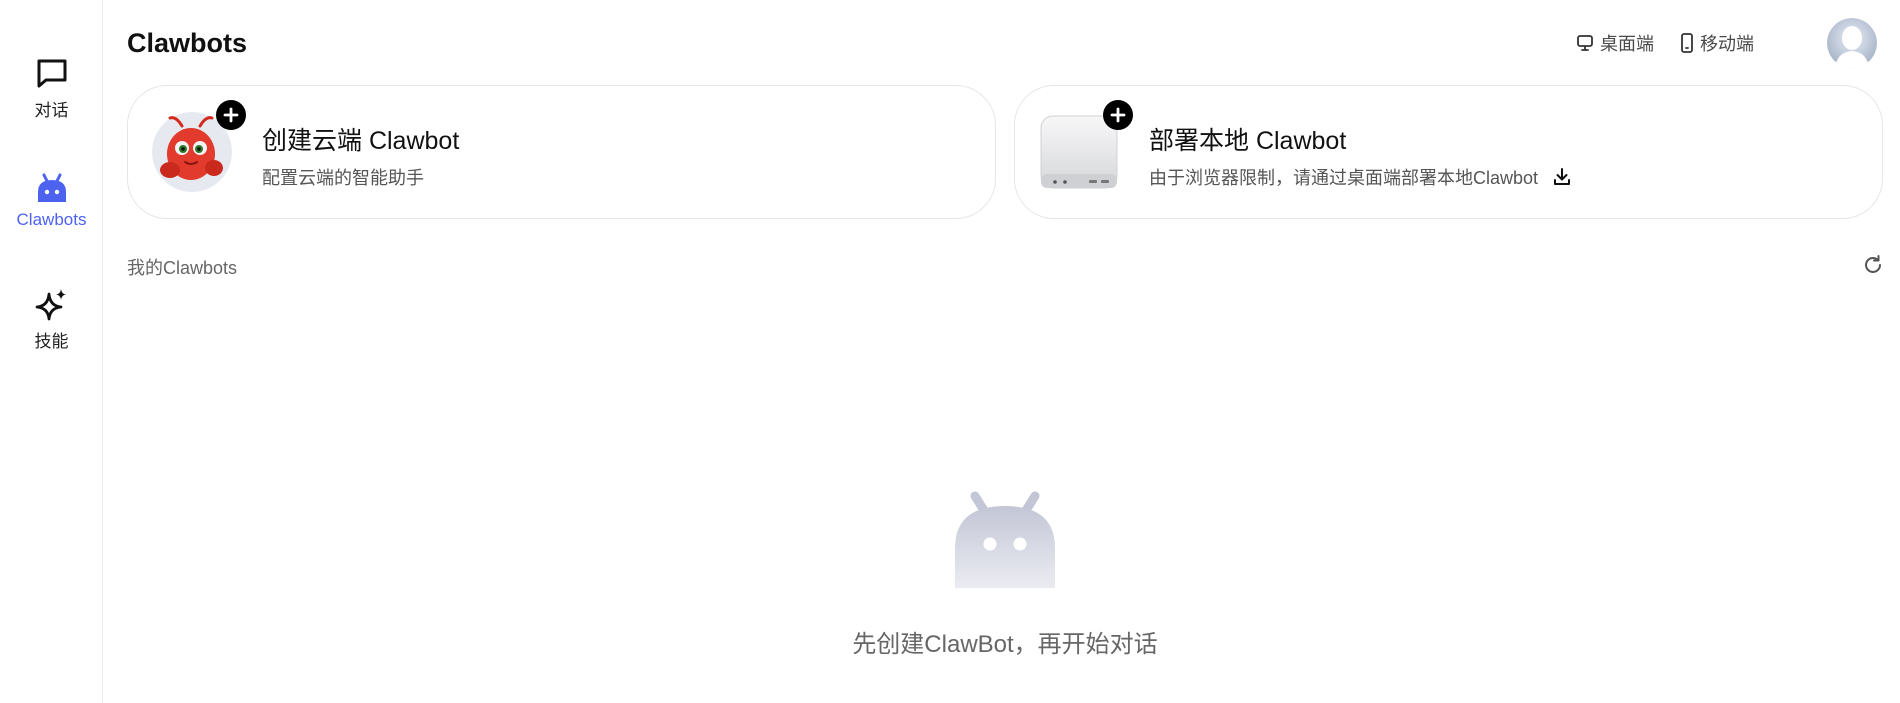 The image size is (1900, 703). I want to click on sidebar-item-skills: 技能, so click(51, 319).